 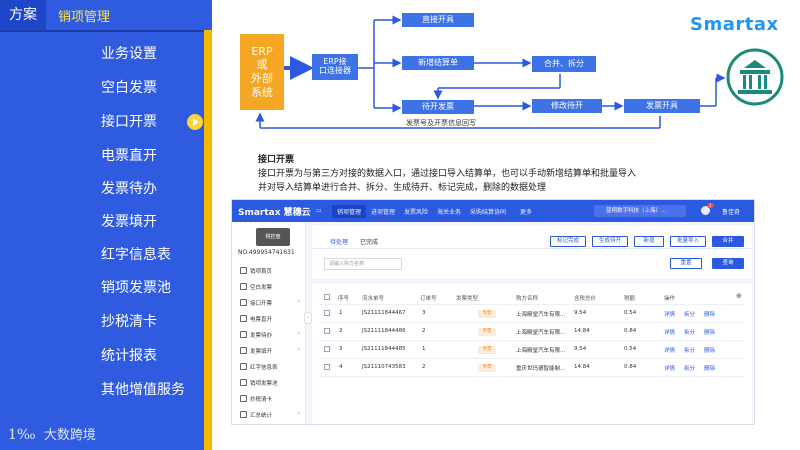 I want to click on cell-serial: JS21110743583, so click(x=384, y=367).